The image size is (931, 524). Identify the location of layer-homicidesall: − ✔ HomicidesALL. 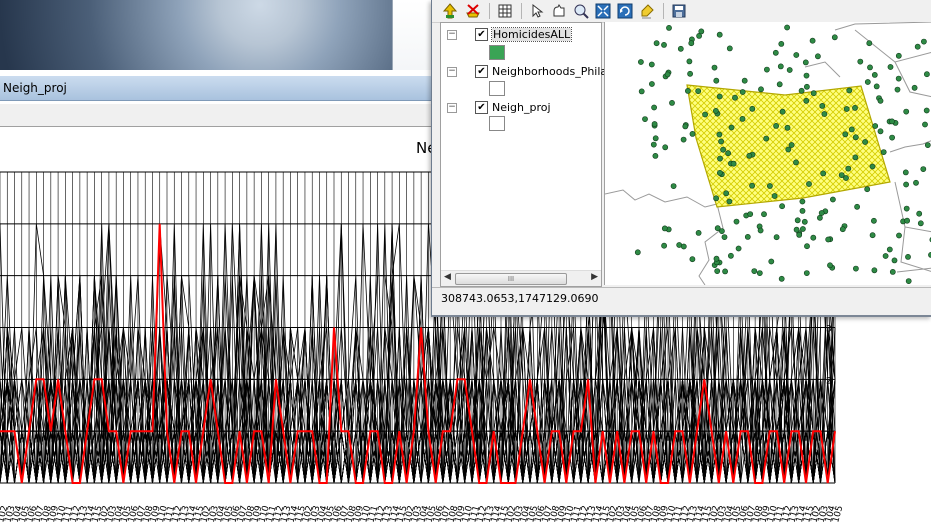
(521, 35).